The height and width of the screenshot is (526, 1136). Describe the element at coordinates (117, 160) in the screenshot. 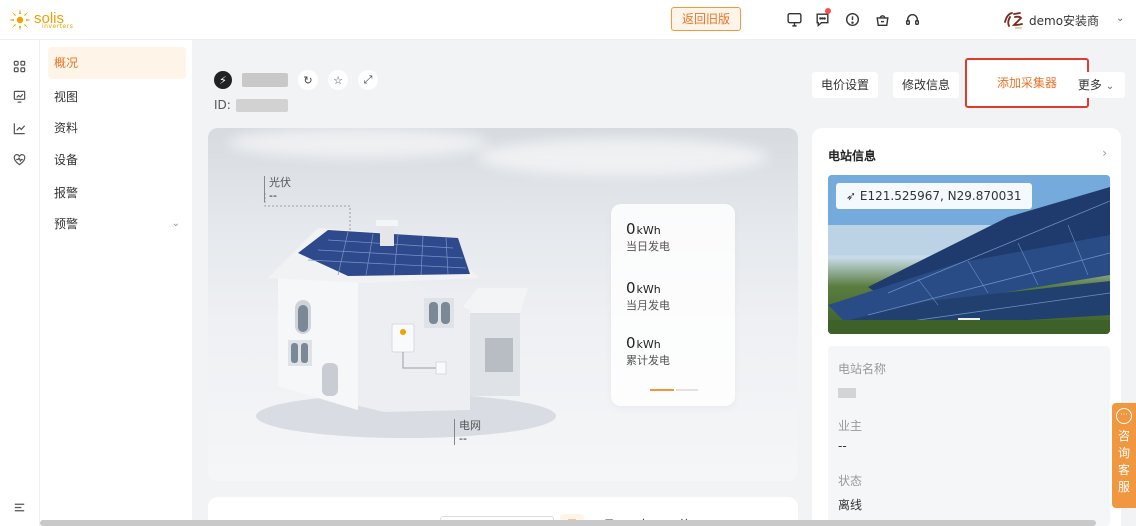

I see `menu-item-devices: 设备` at that location.